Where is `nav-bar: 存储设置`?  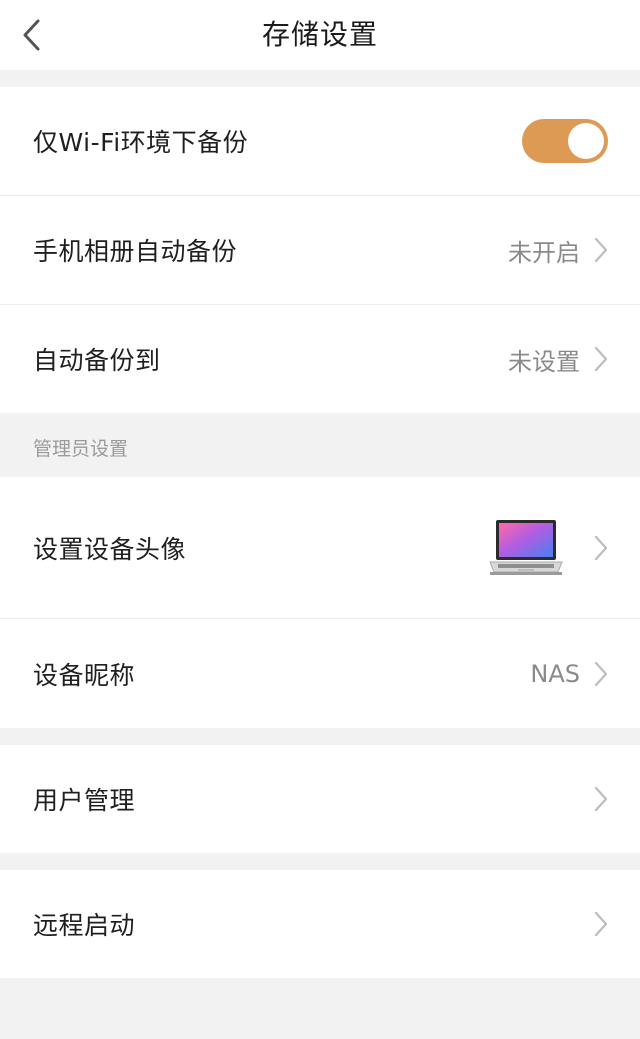
nav-bar: 存储设置 is located at coordinates (320, 35).